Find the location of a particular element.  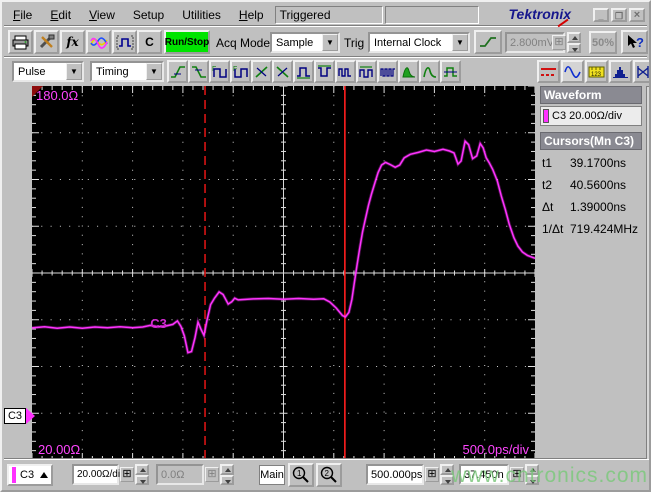

svg-text: 1 is located at coordinates (299, 473).